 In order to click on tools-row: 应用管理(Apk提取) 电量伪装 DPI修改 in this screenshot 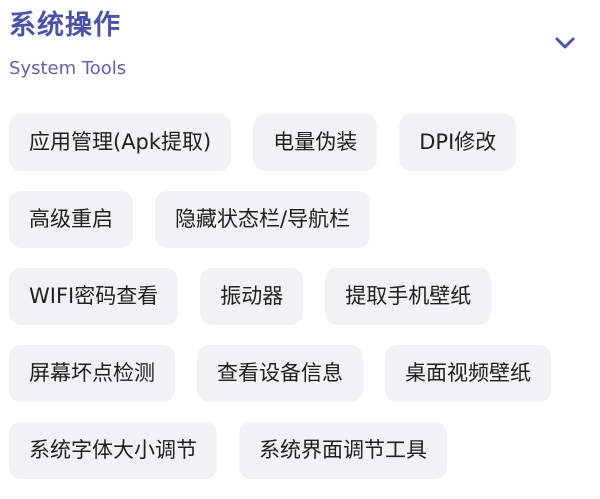, I will do `click(301, 142)`.